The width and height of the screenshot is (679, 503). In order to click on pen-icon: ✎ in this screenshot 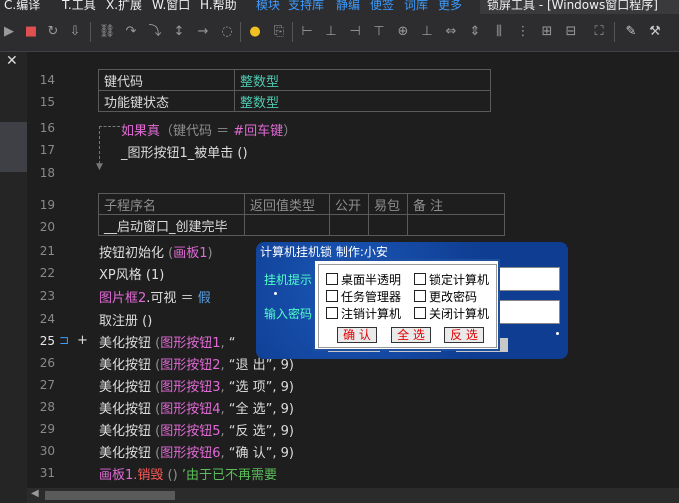, I will do `click(631, 32)`.